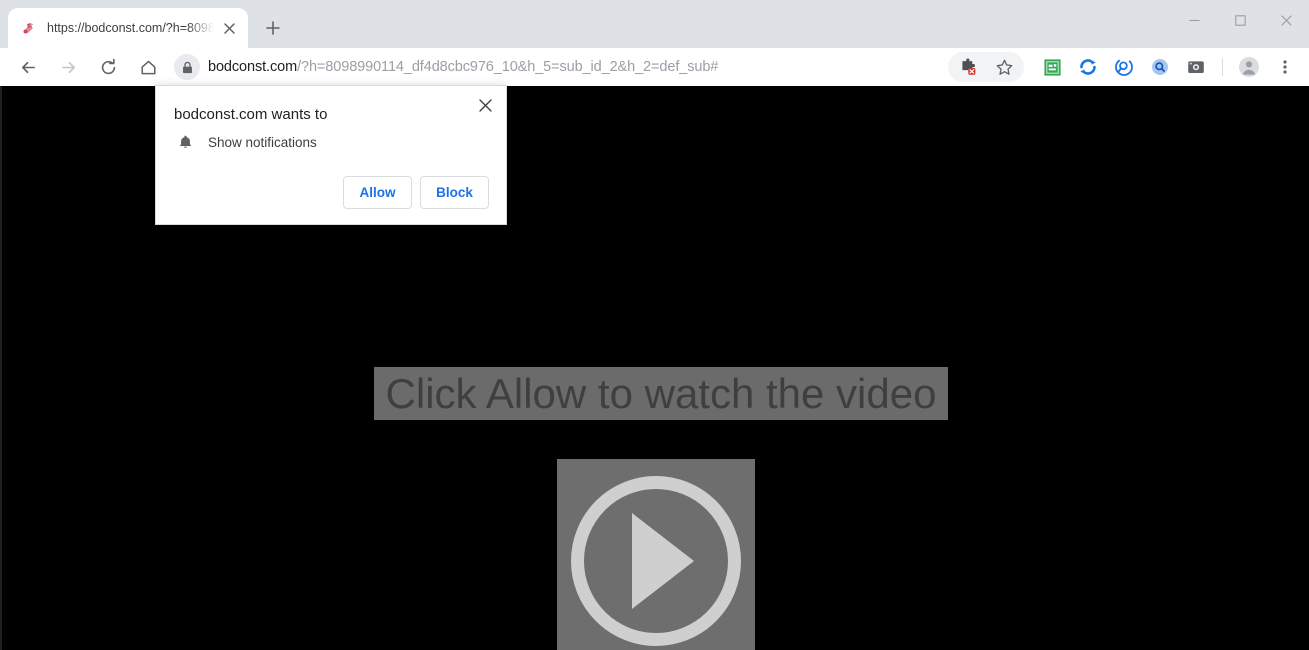 The image size is (1309, 650). I want to click on browser-tab: https://bodconst.com/?h=80989, so click(128, 28).